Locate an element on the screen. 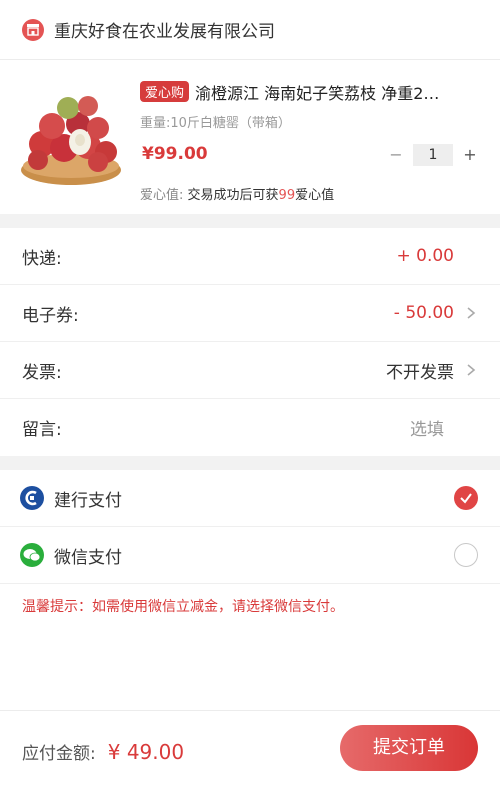  love-points-text-pre: 交易成功后可获 is located at coordinates (233, 195).